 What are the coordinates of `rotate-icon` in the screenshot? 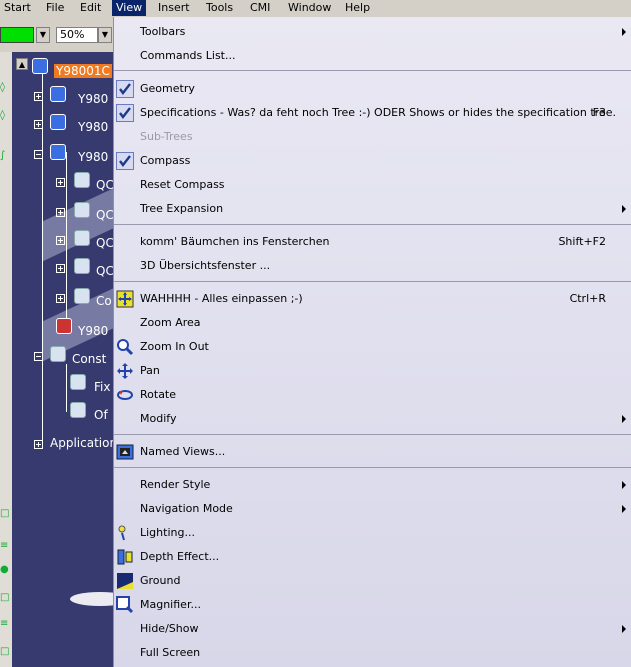 It's located at (125, 395).